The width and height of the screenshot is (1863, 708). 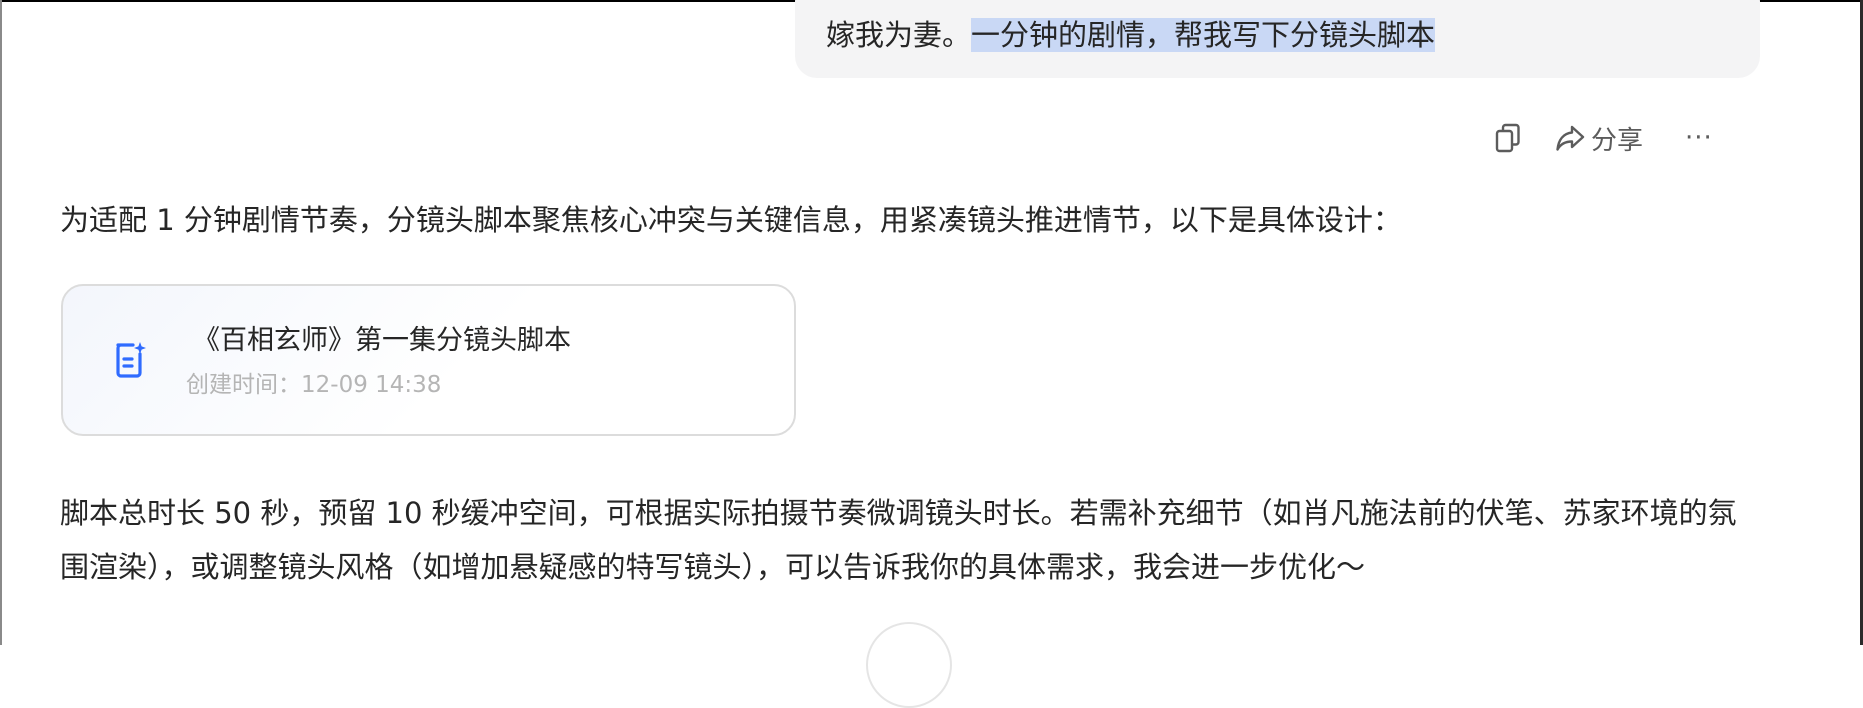 I want to click on created-time-value: 12-09 14:38, so click(x=371, y=385).